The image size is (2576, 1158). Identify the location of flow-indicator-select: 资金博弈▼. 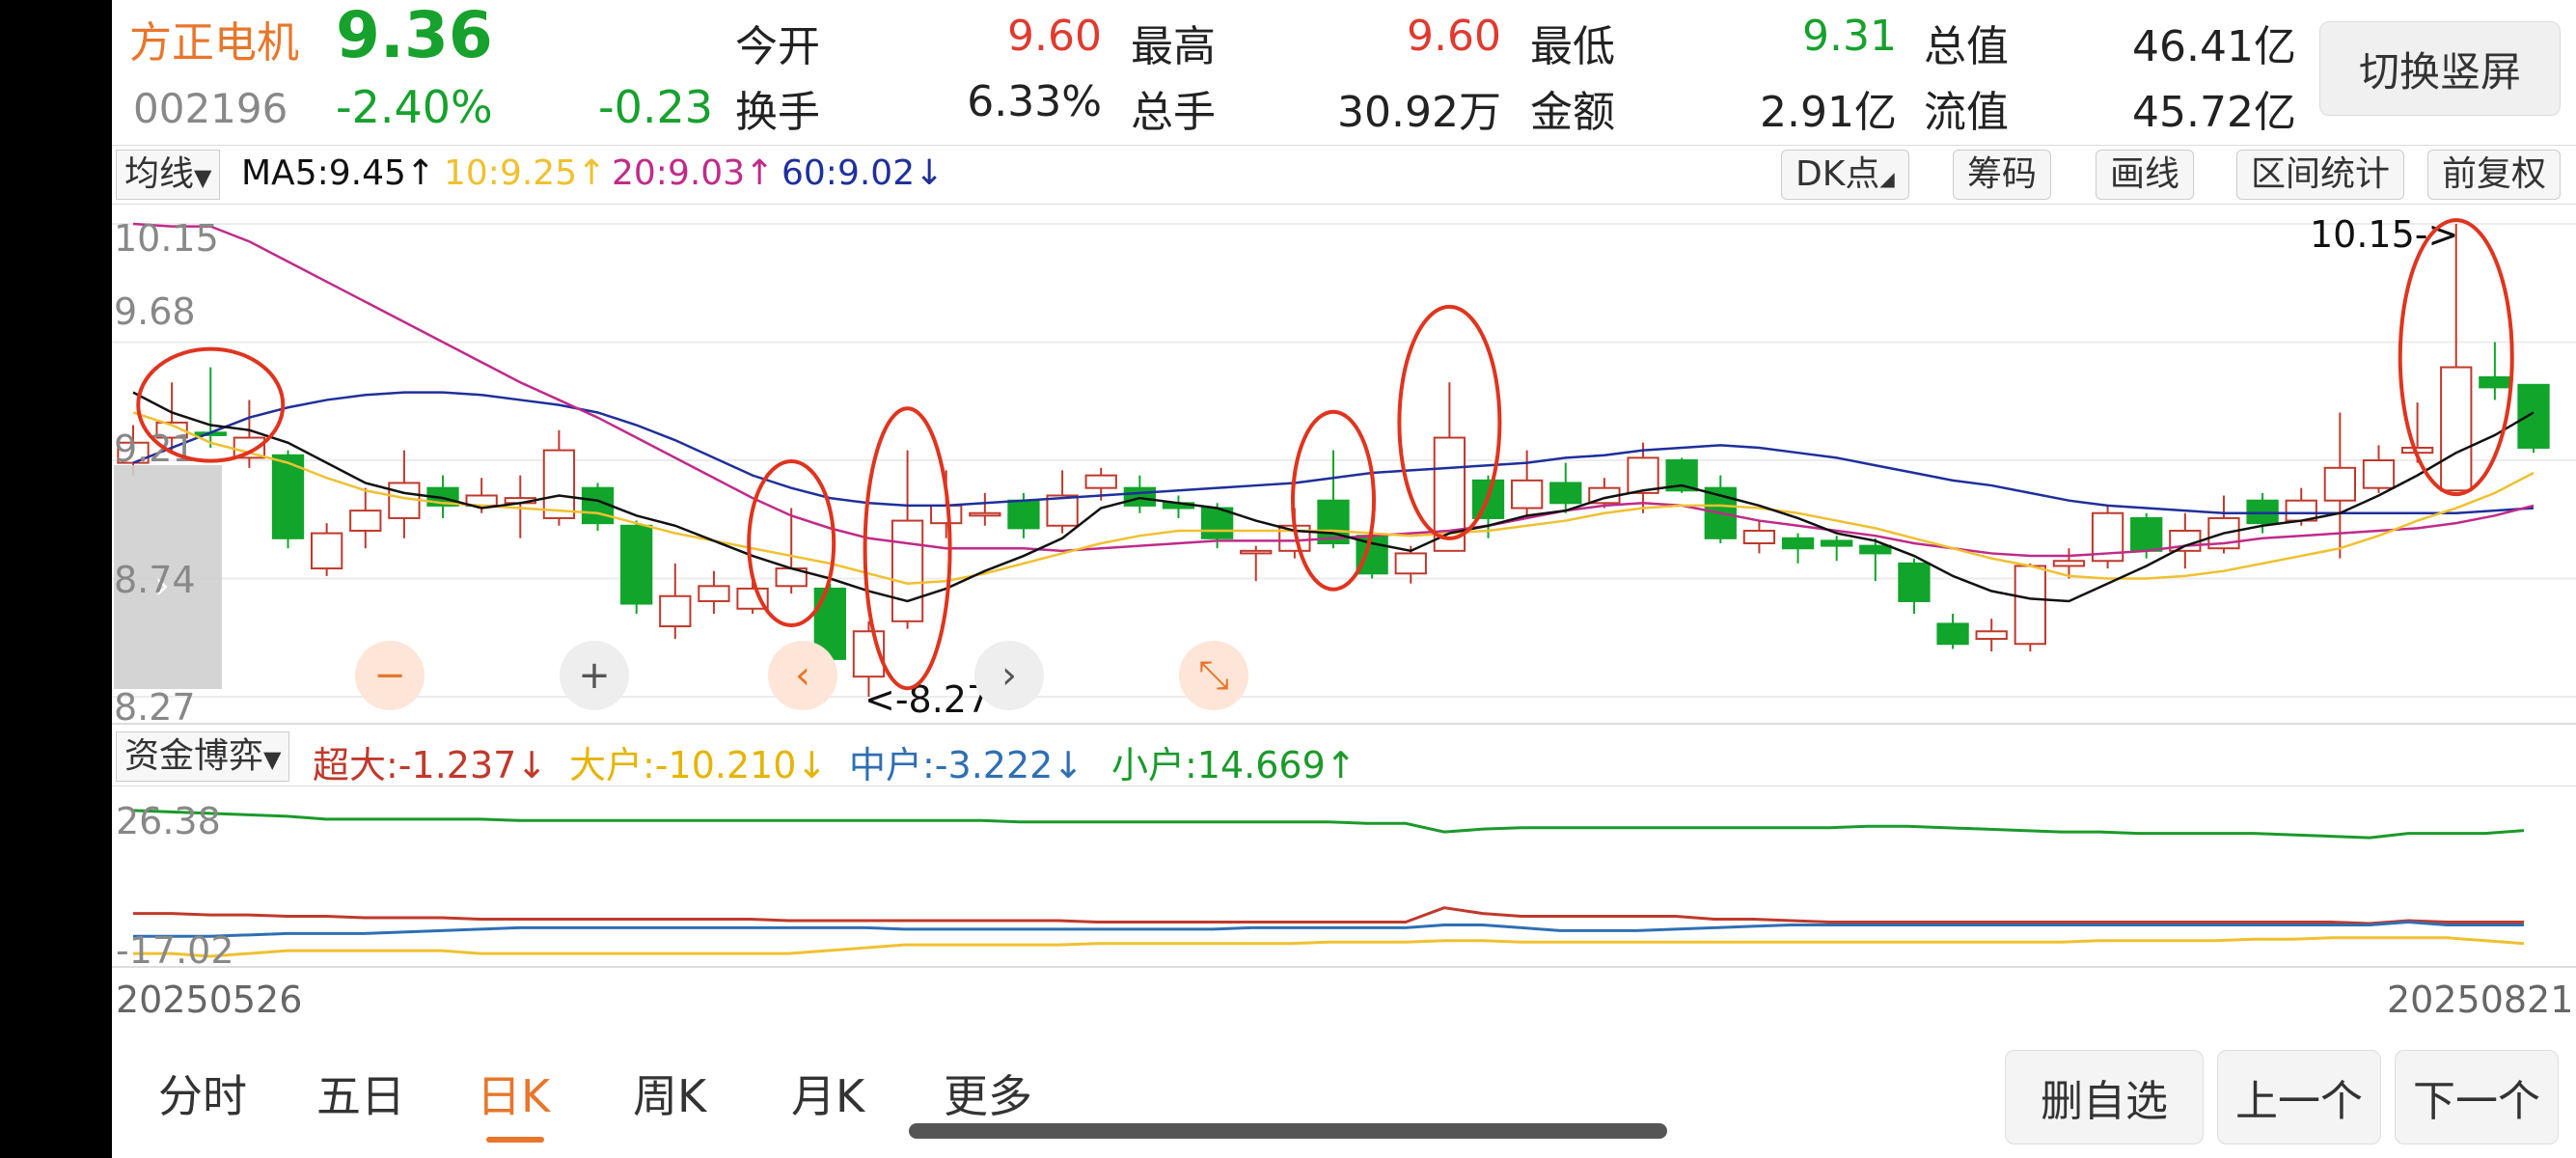
(203, 756).